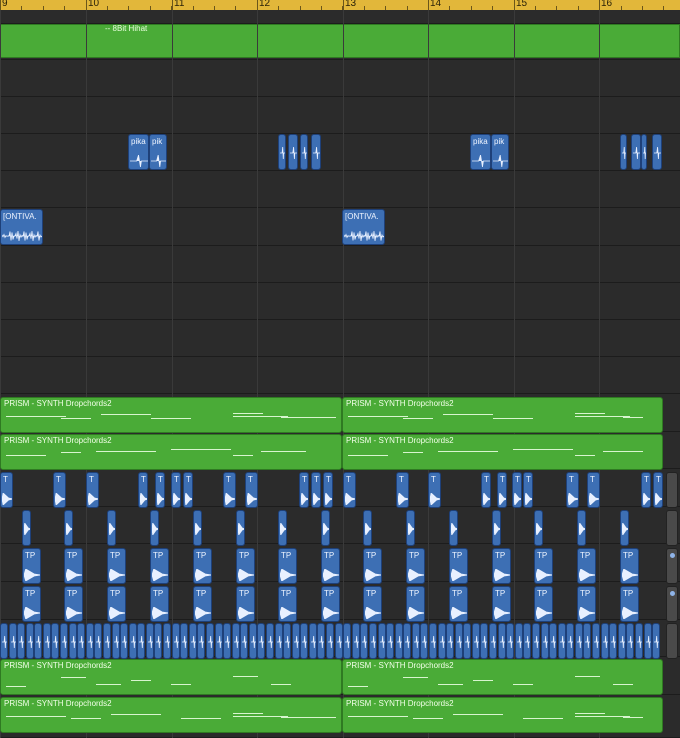 The image size is (680, 738). What do you see at coordinates (363, 227) in the screenshot?
I see `audio-region: [ONTIVA.` at bounding box center [363, 227].